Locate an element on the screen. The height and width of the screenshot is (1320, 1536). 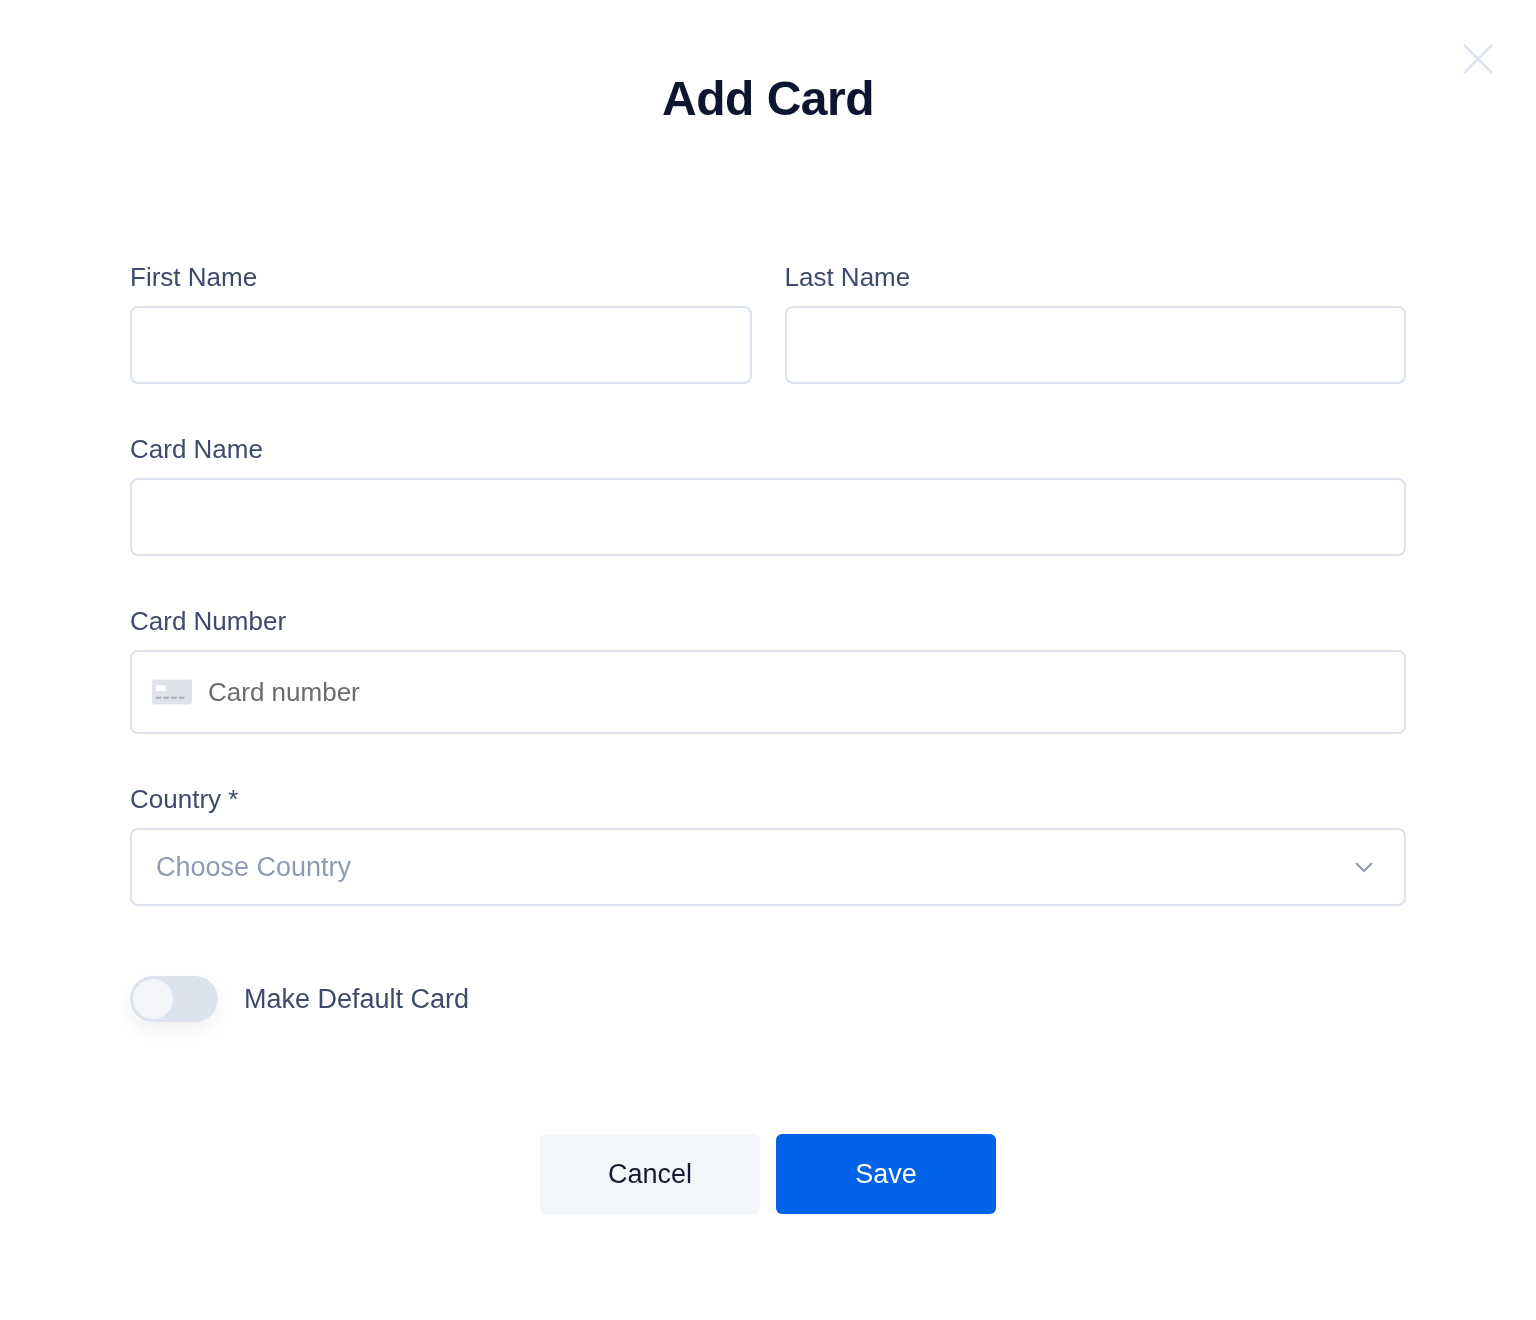
cancel-button: Cancel is located at coordinates (650, 1174).